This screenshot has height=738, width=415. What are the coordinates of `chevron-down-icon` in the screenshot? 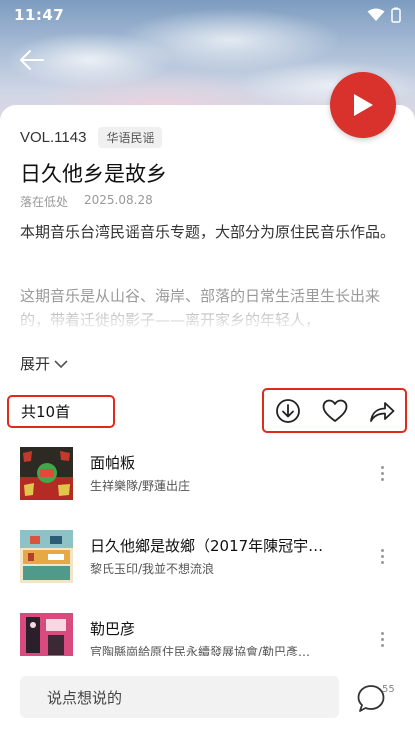 It's located at (61, 363).